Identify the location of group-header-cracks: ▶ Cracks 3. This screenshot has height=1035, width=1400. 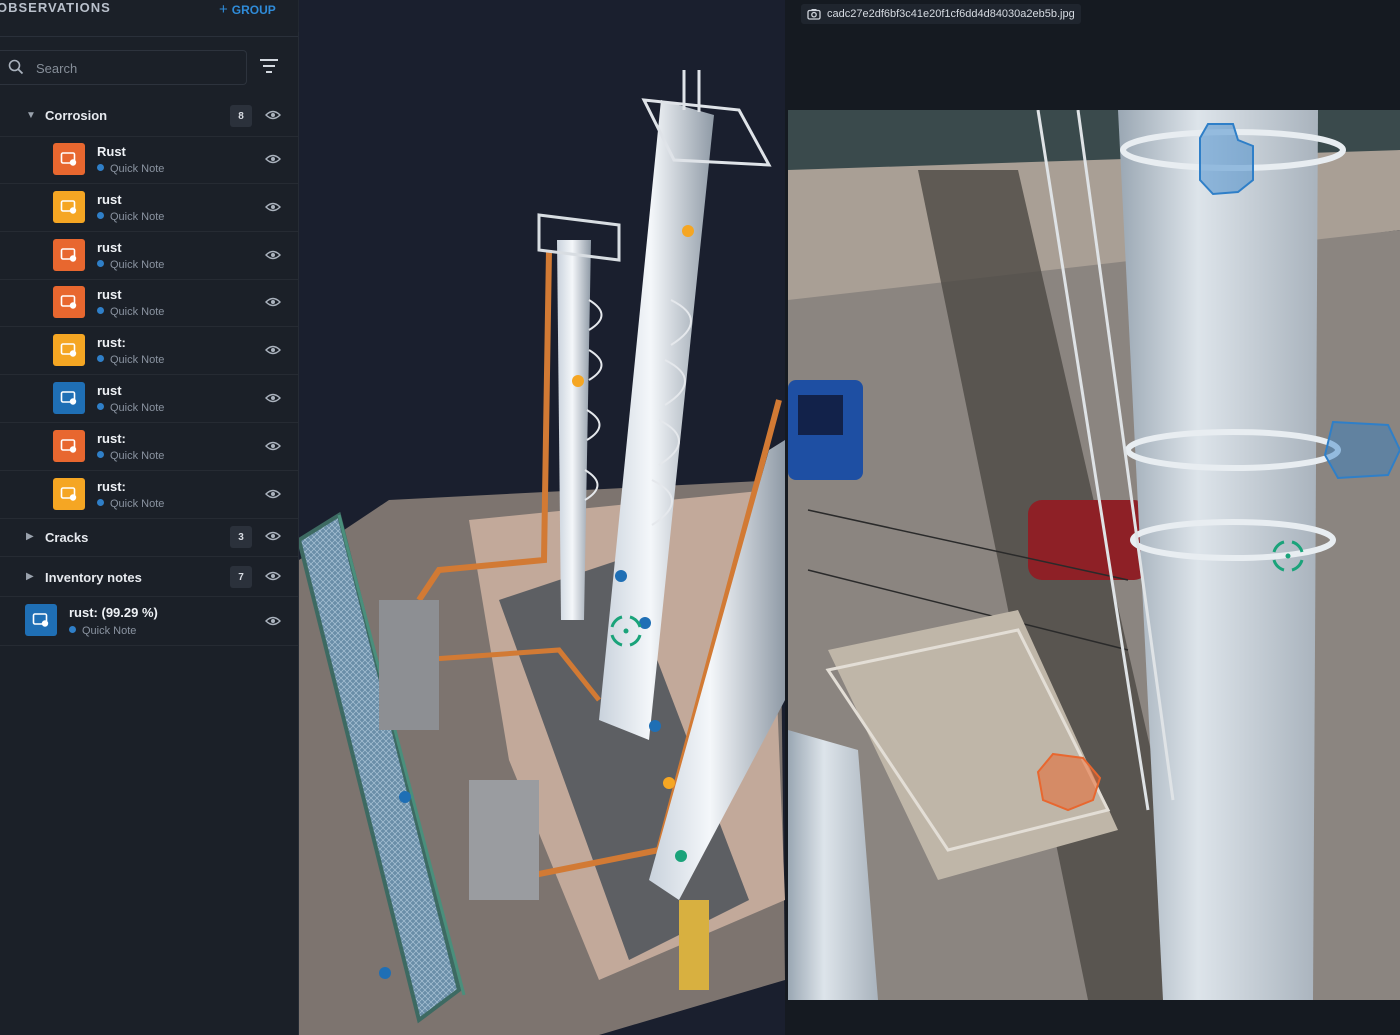
(149, 537).